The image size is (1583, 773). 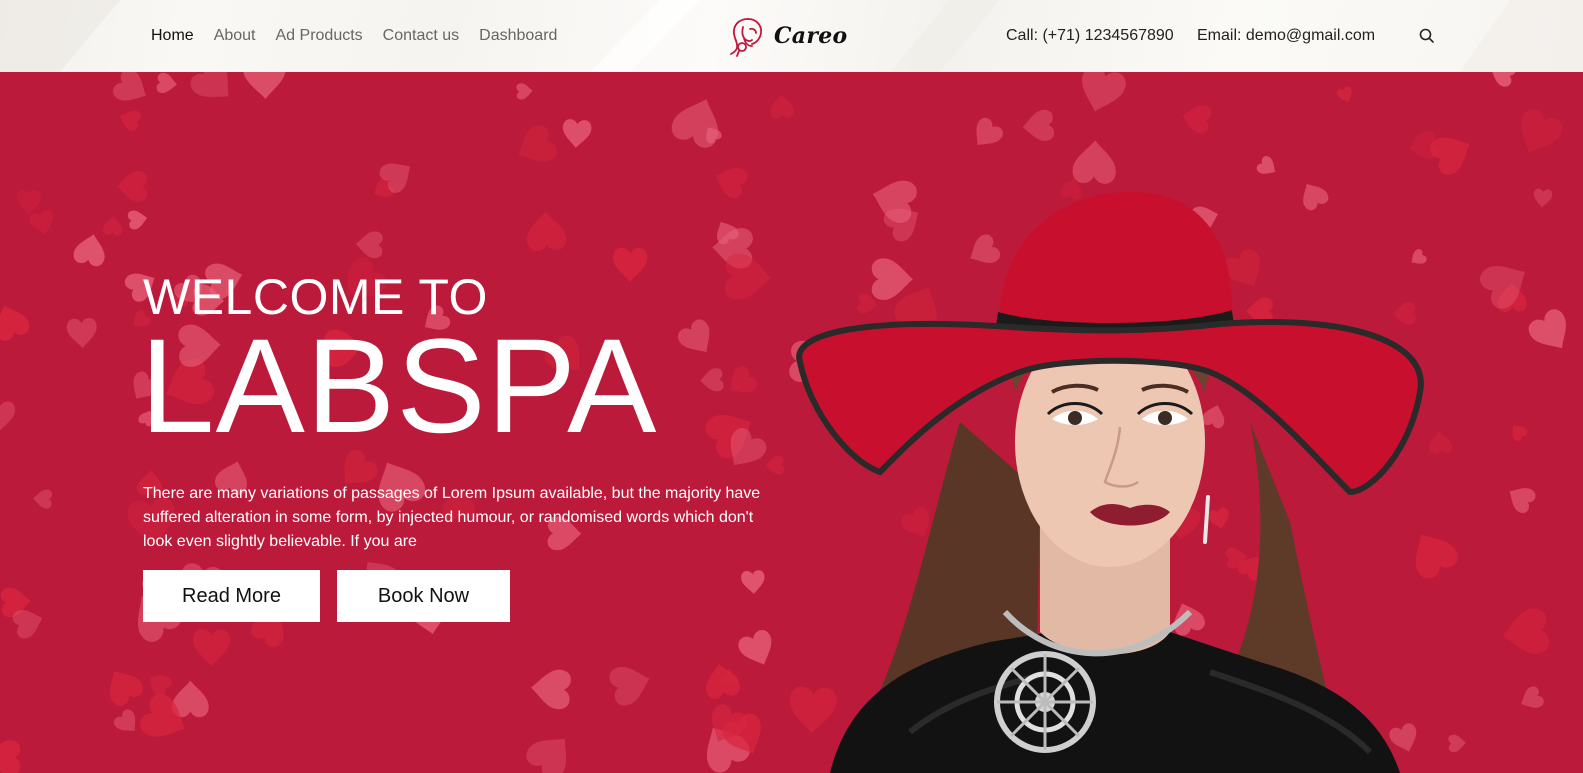 I want to click on contact-phone: Call: (+71) 1234567890, so click(x=1090, y=36).